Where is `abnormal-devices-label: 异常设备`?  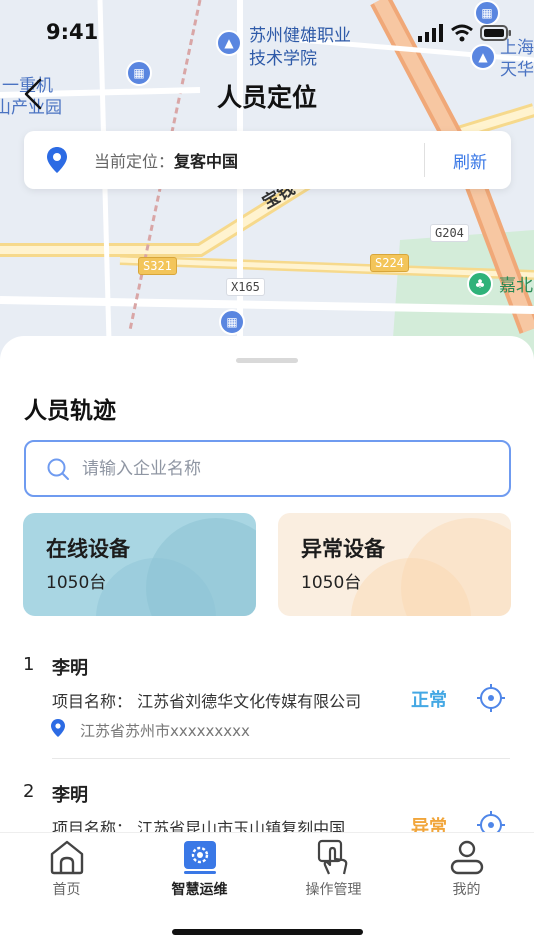 abnormal-devices-label: 异常设备 is located at coordinates (343, 549).